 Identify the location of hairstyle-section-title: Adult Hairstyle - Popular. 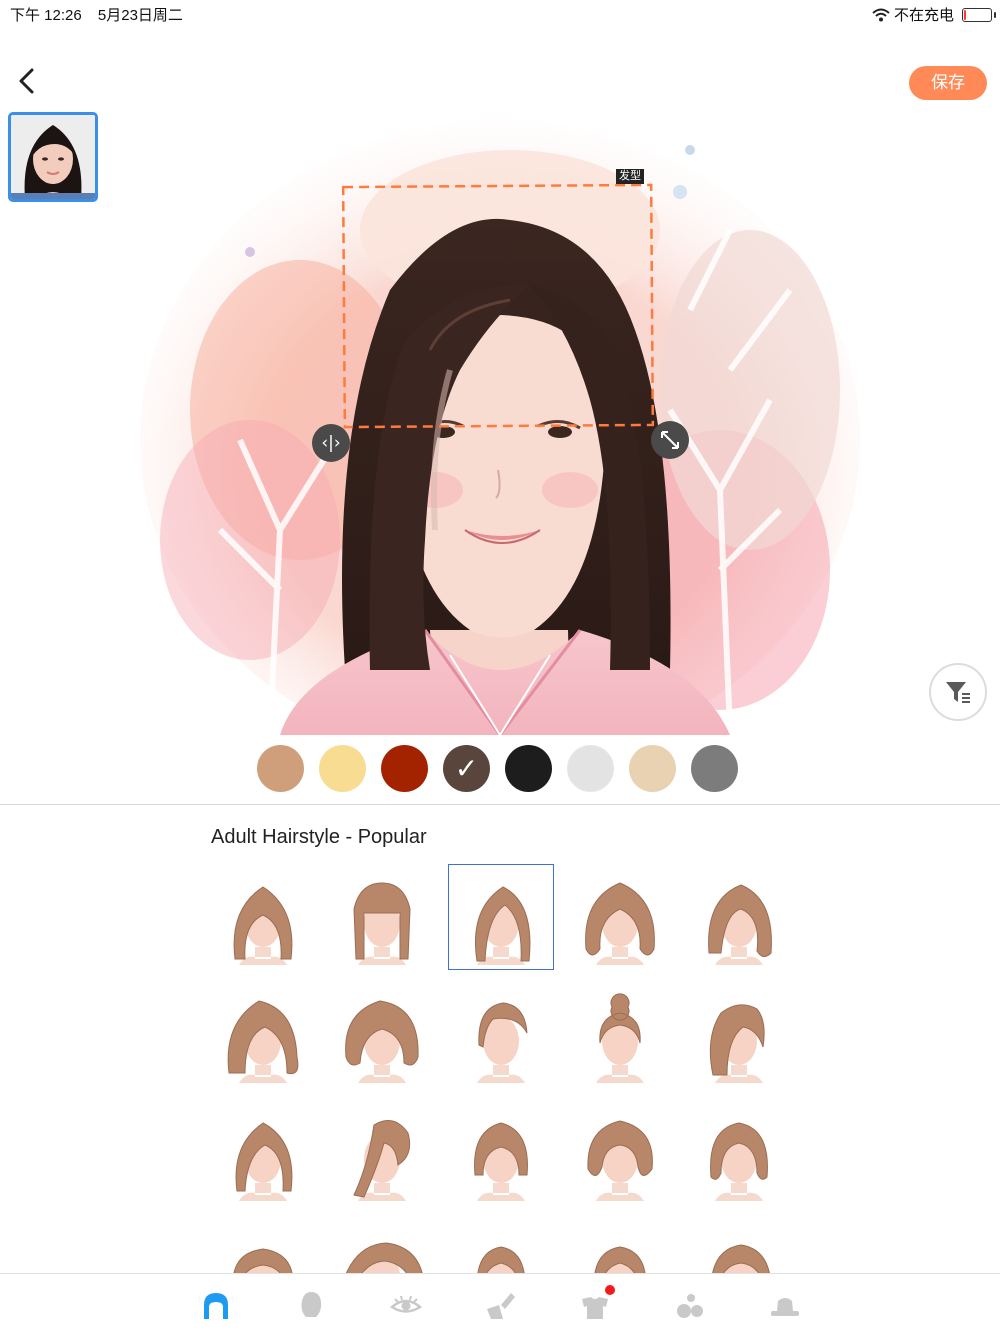
(319, 837).